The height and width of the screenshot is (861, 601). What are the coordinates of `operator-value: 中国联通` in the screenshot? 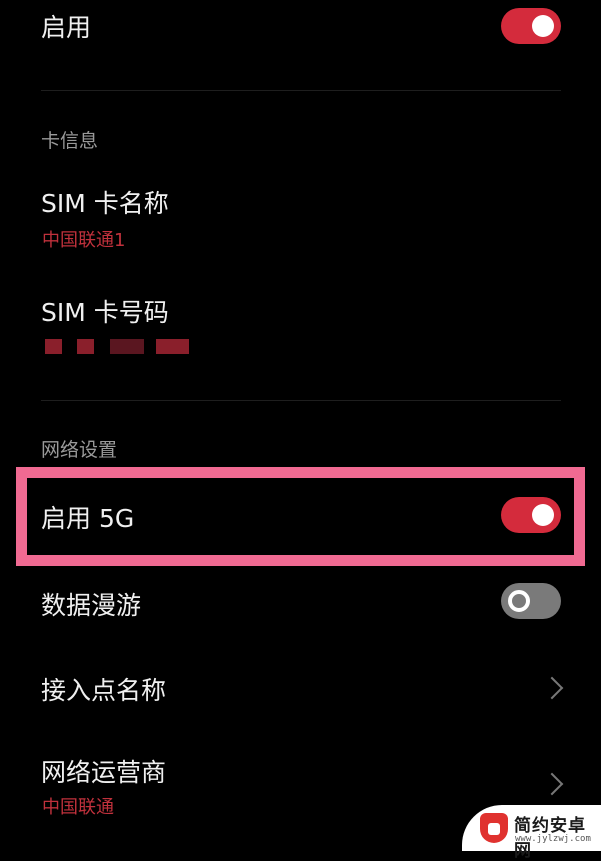 It's located at (78, 807).